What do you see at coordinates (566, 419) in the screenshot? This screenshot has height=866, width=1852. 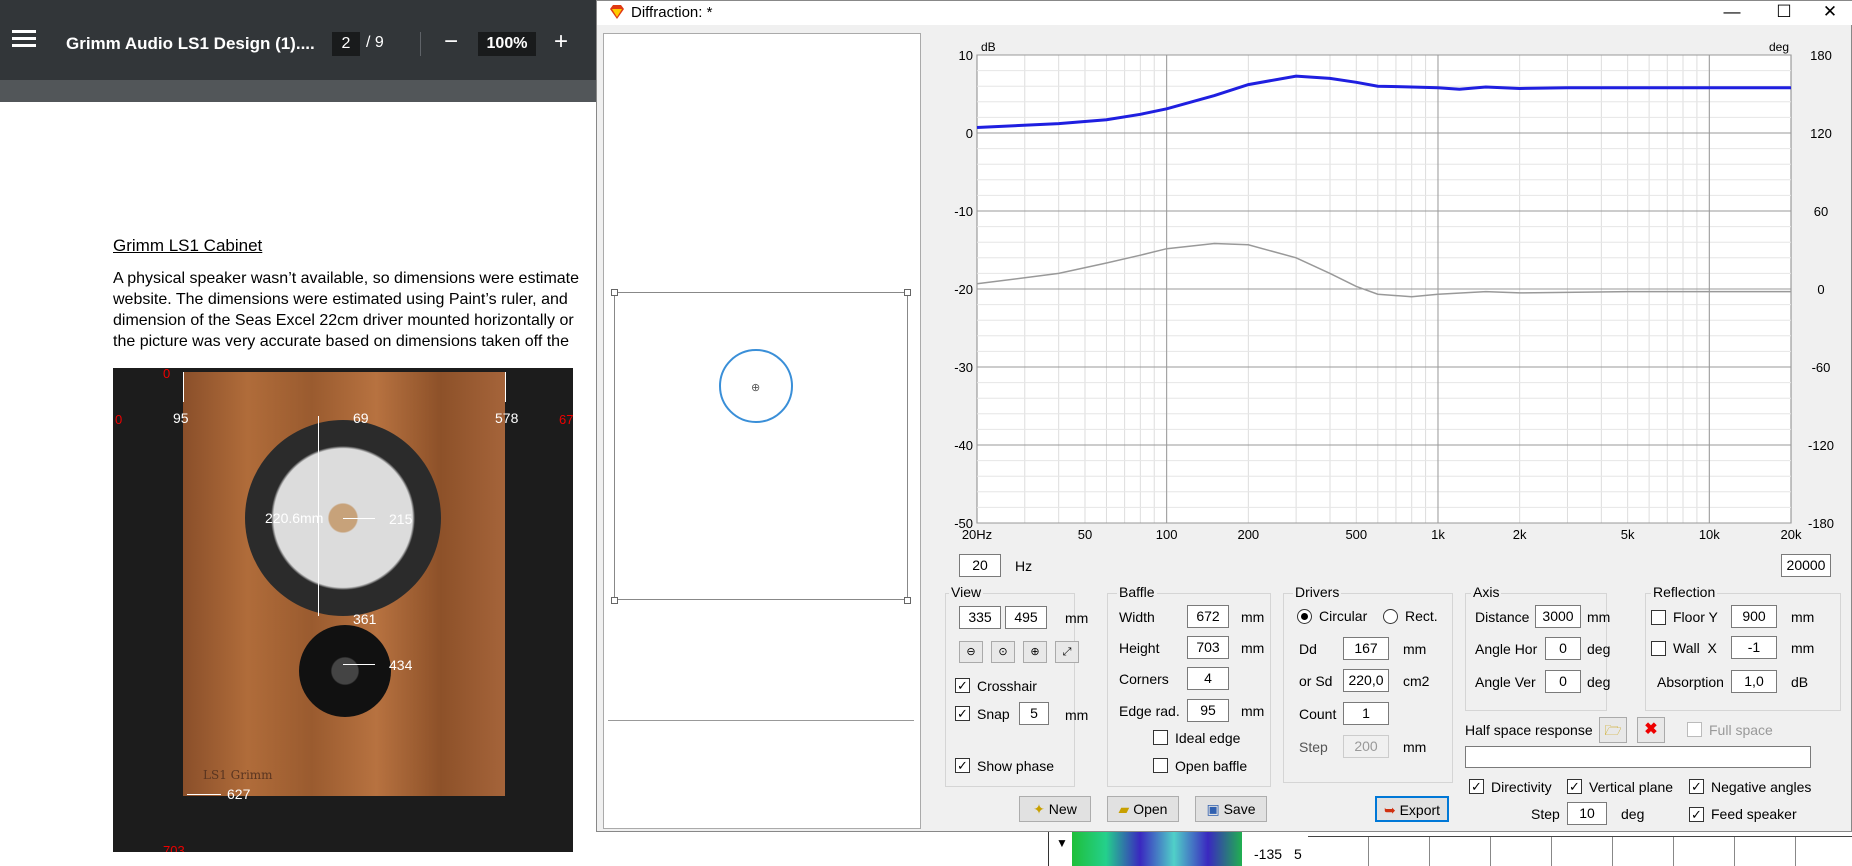 I see `dimension-label-red: 672` at bounding box center [566, 419].